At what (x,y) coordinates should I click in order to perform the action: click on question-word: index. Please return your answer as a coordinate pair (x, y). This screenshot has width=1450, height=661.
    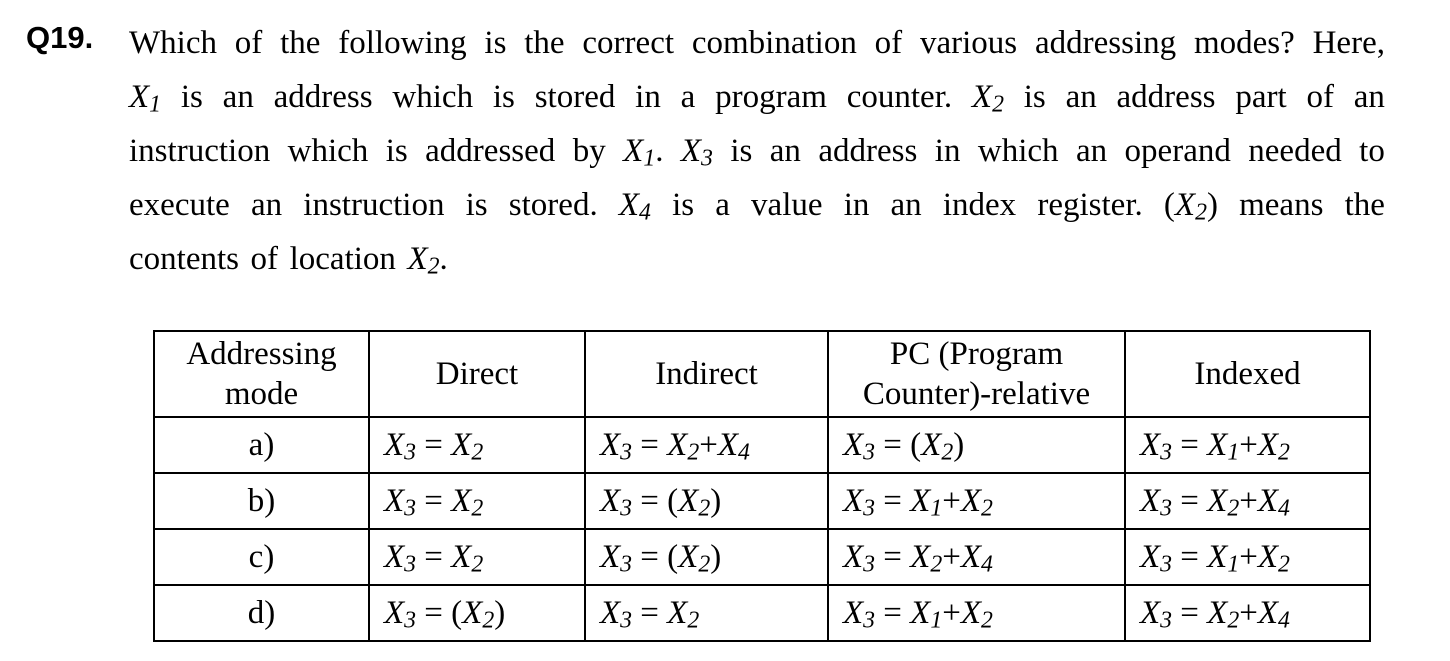
    Looking at the image, I should click on (979, 205).